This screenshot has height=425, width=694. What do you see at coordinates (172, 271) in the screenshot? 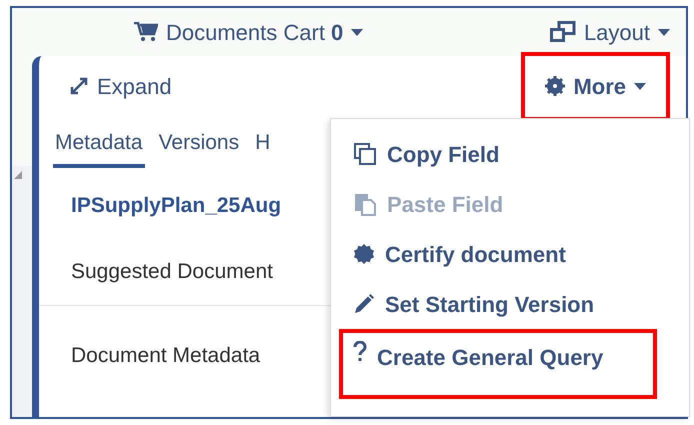
I see `field-label: Suggested Document` at bounding box center [172, 271].